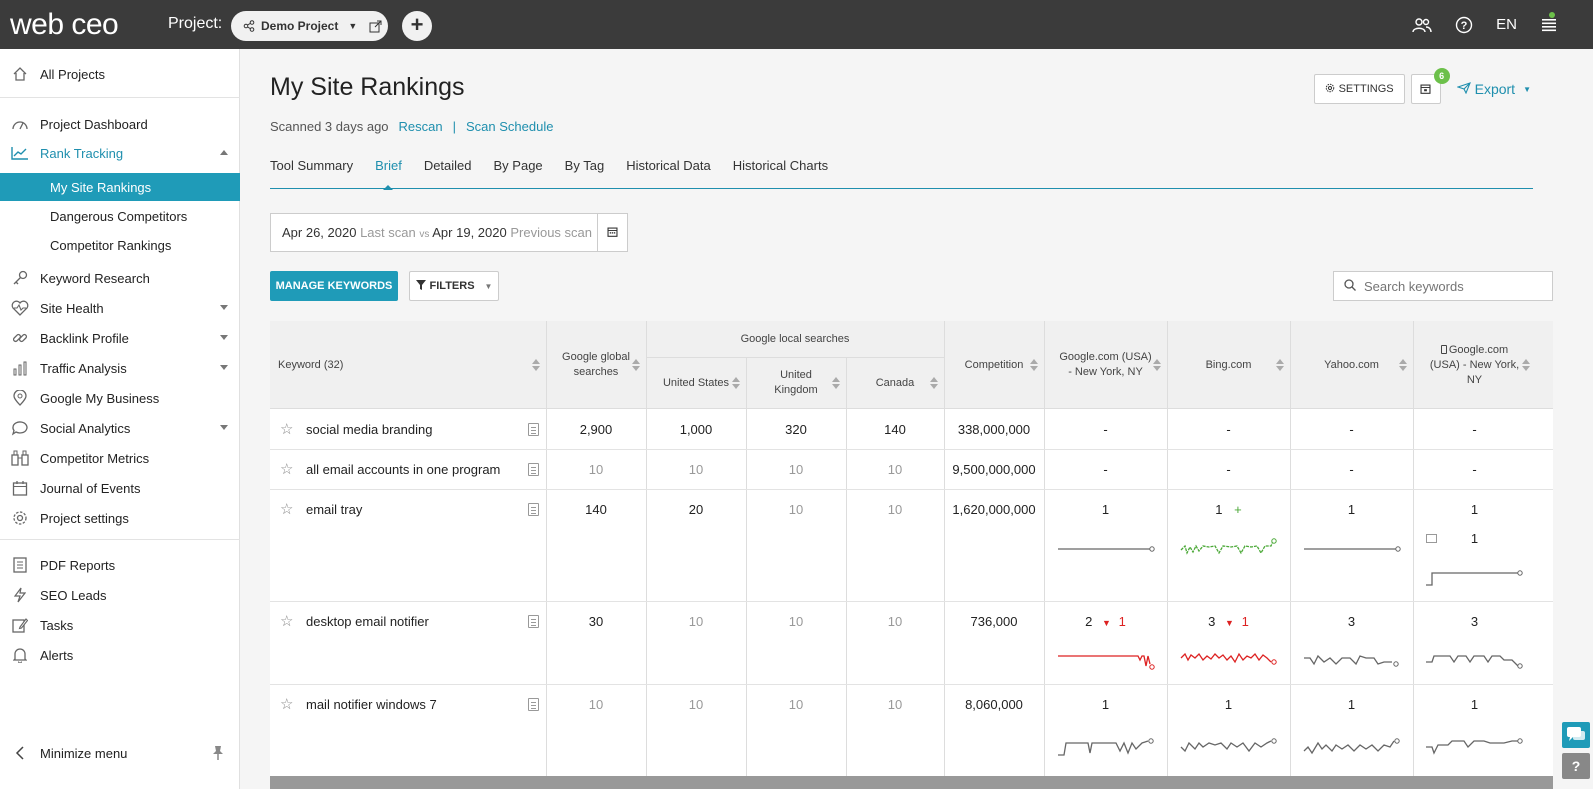  What do you see at coordinates (311, 173) in the screenshot?
I see `tab-tool-summary: Tool Summary` at bounding box center [311, 173].